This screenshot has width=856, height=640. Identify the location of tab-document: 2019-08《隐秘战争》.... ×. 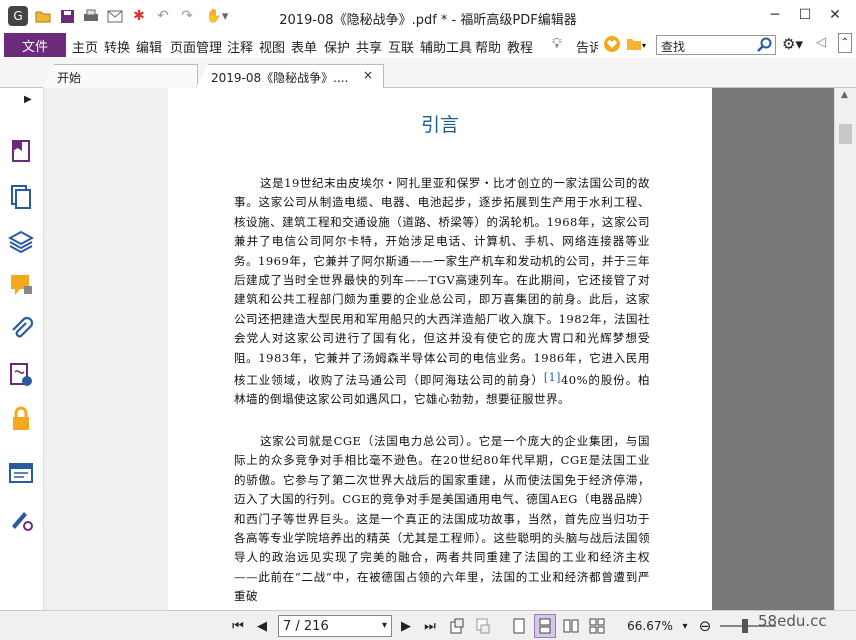
(290, 76).